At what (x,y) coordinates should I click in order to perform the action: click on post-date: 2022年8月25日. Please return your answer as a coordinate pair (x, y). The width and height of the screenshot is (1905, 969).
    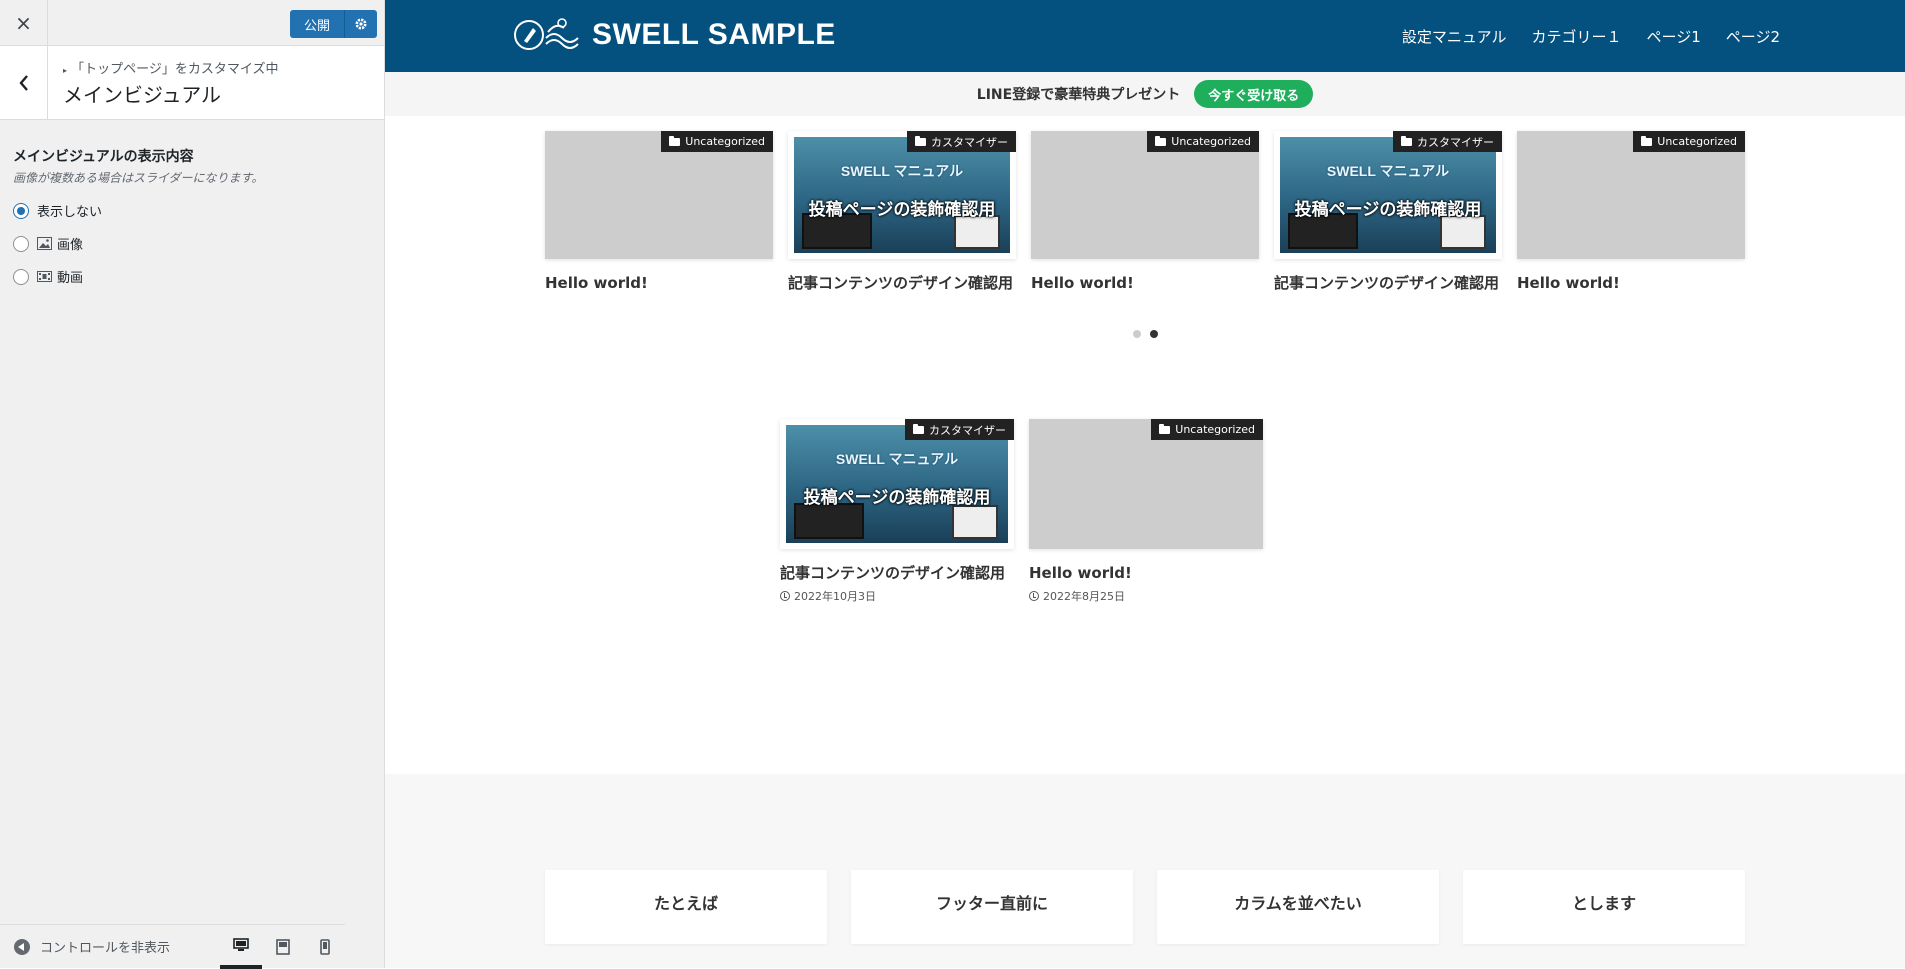
    Looking at the image, I should click on (1146, 596).